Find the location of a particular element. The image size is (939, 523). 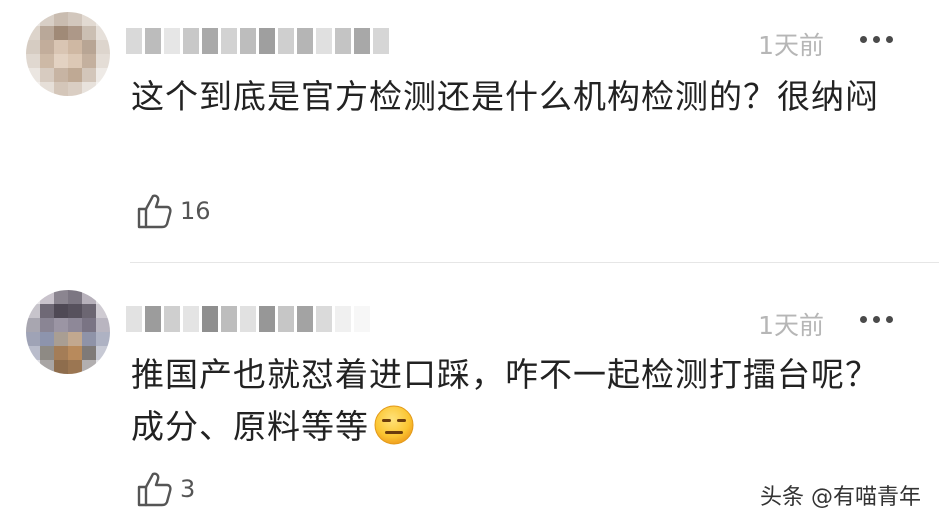

like-button: 3 is located at coordinates (165, 489).